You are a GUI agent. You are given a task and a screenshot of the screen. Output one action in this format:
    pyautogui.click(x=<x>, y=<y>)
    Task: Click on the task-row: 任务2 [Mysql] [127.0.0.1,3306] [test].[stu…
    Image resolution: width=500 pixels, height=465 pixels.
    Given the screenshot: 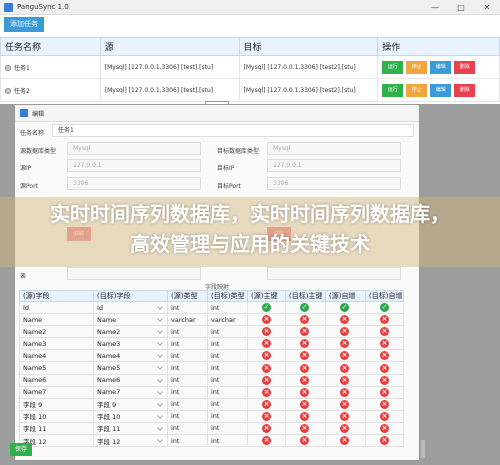 What is the action you would take?
    pyautogui.click(x=250, y=90)
    